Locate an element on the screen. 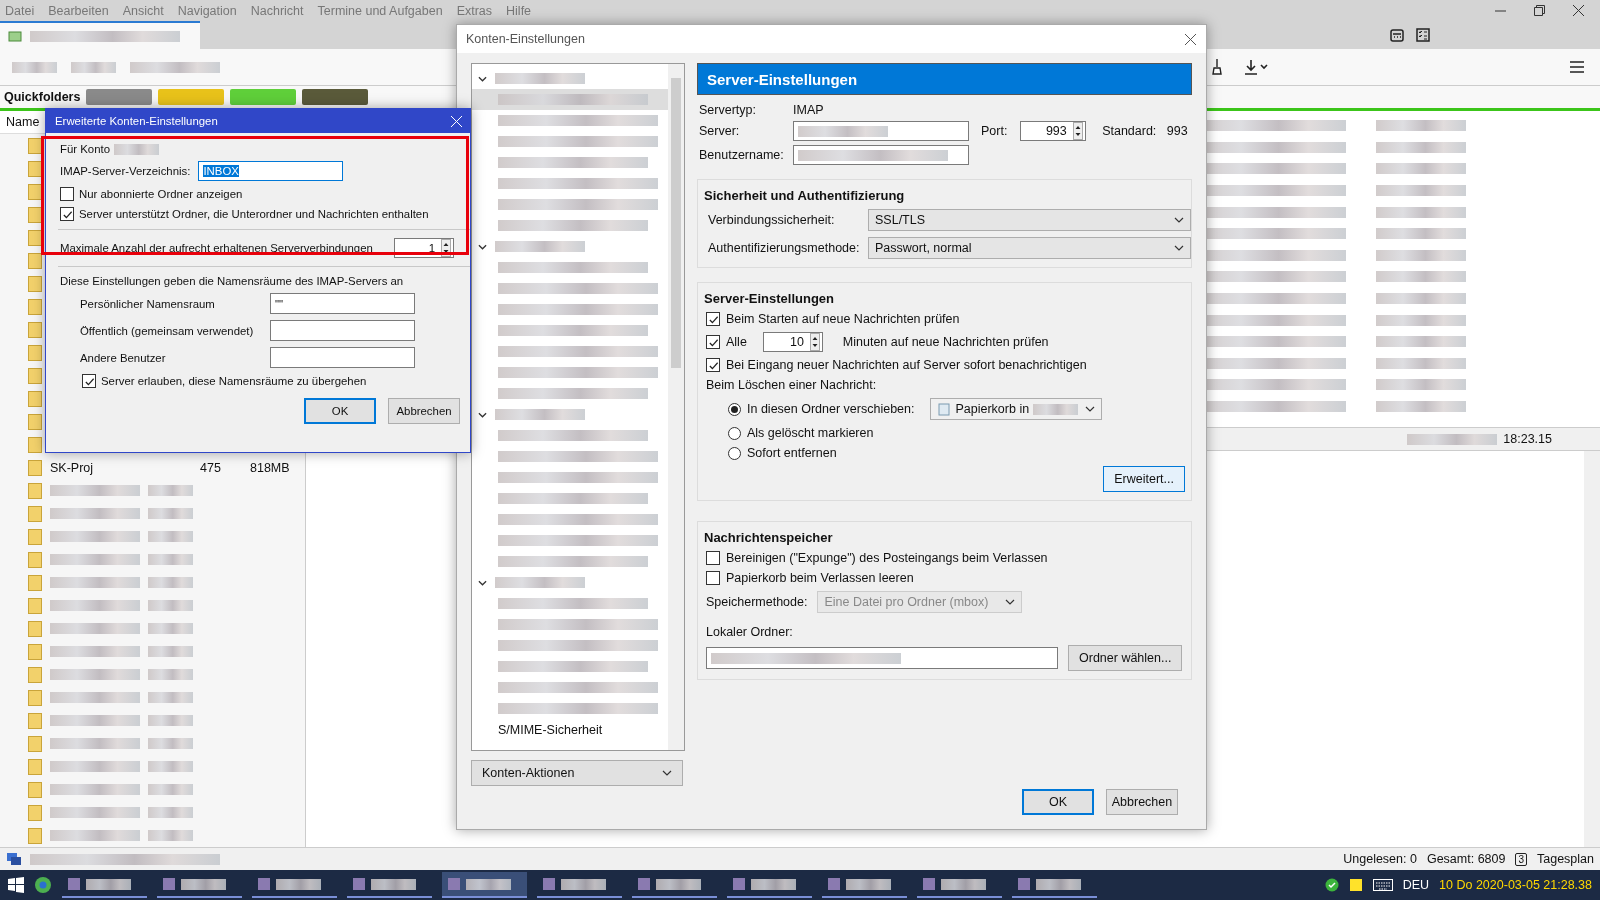 The width and height of the screenshot is (1600, 900). imap-directory-field: INBOX is located at coordinates (271, 171).